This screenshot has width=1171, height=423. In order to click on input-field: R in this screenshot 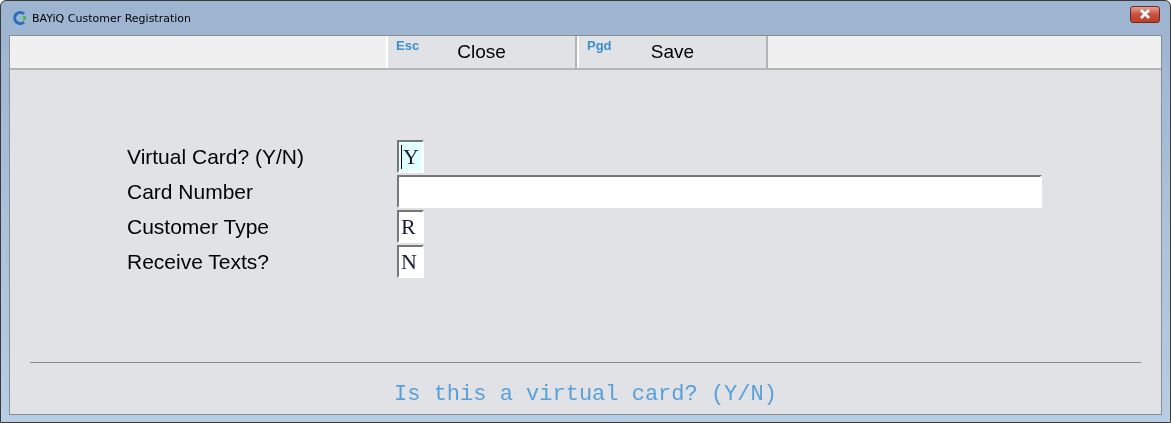, I will do `click(410, 226)`.